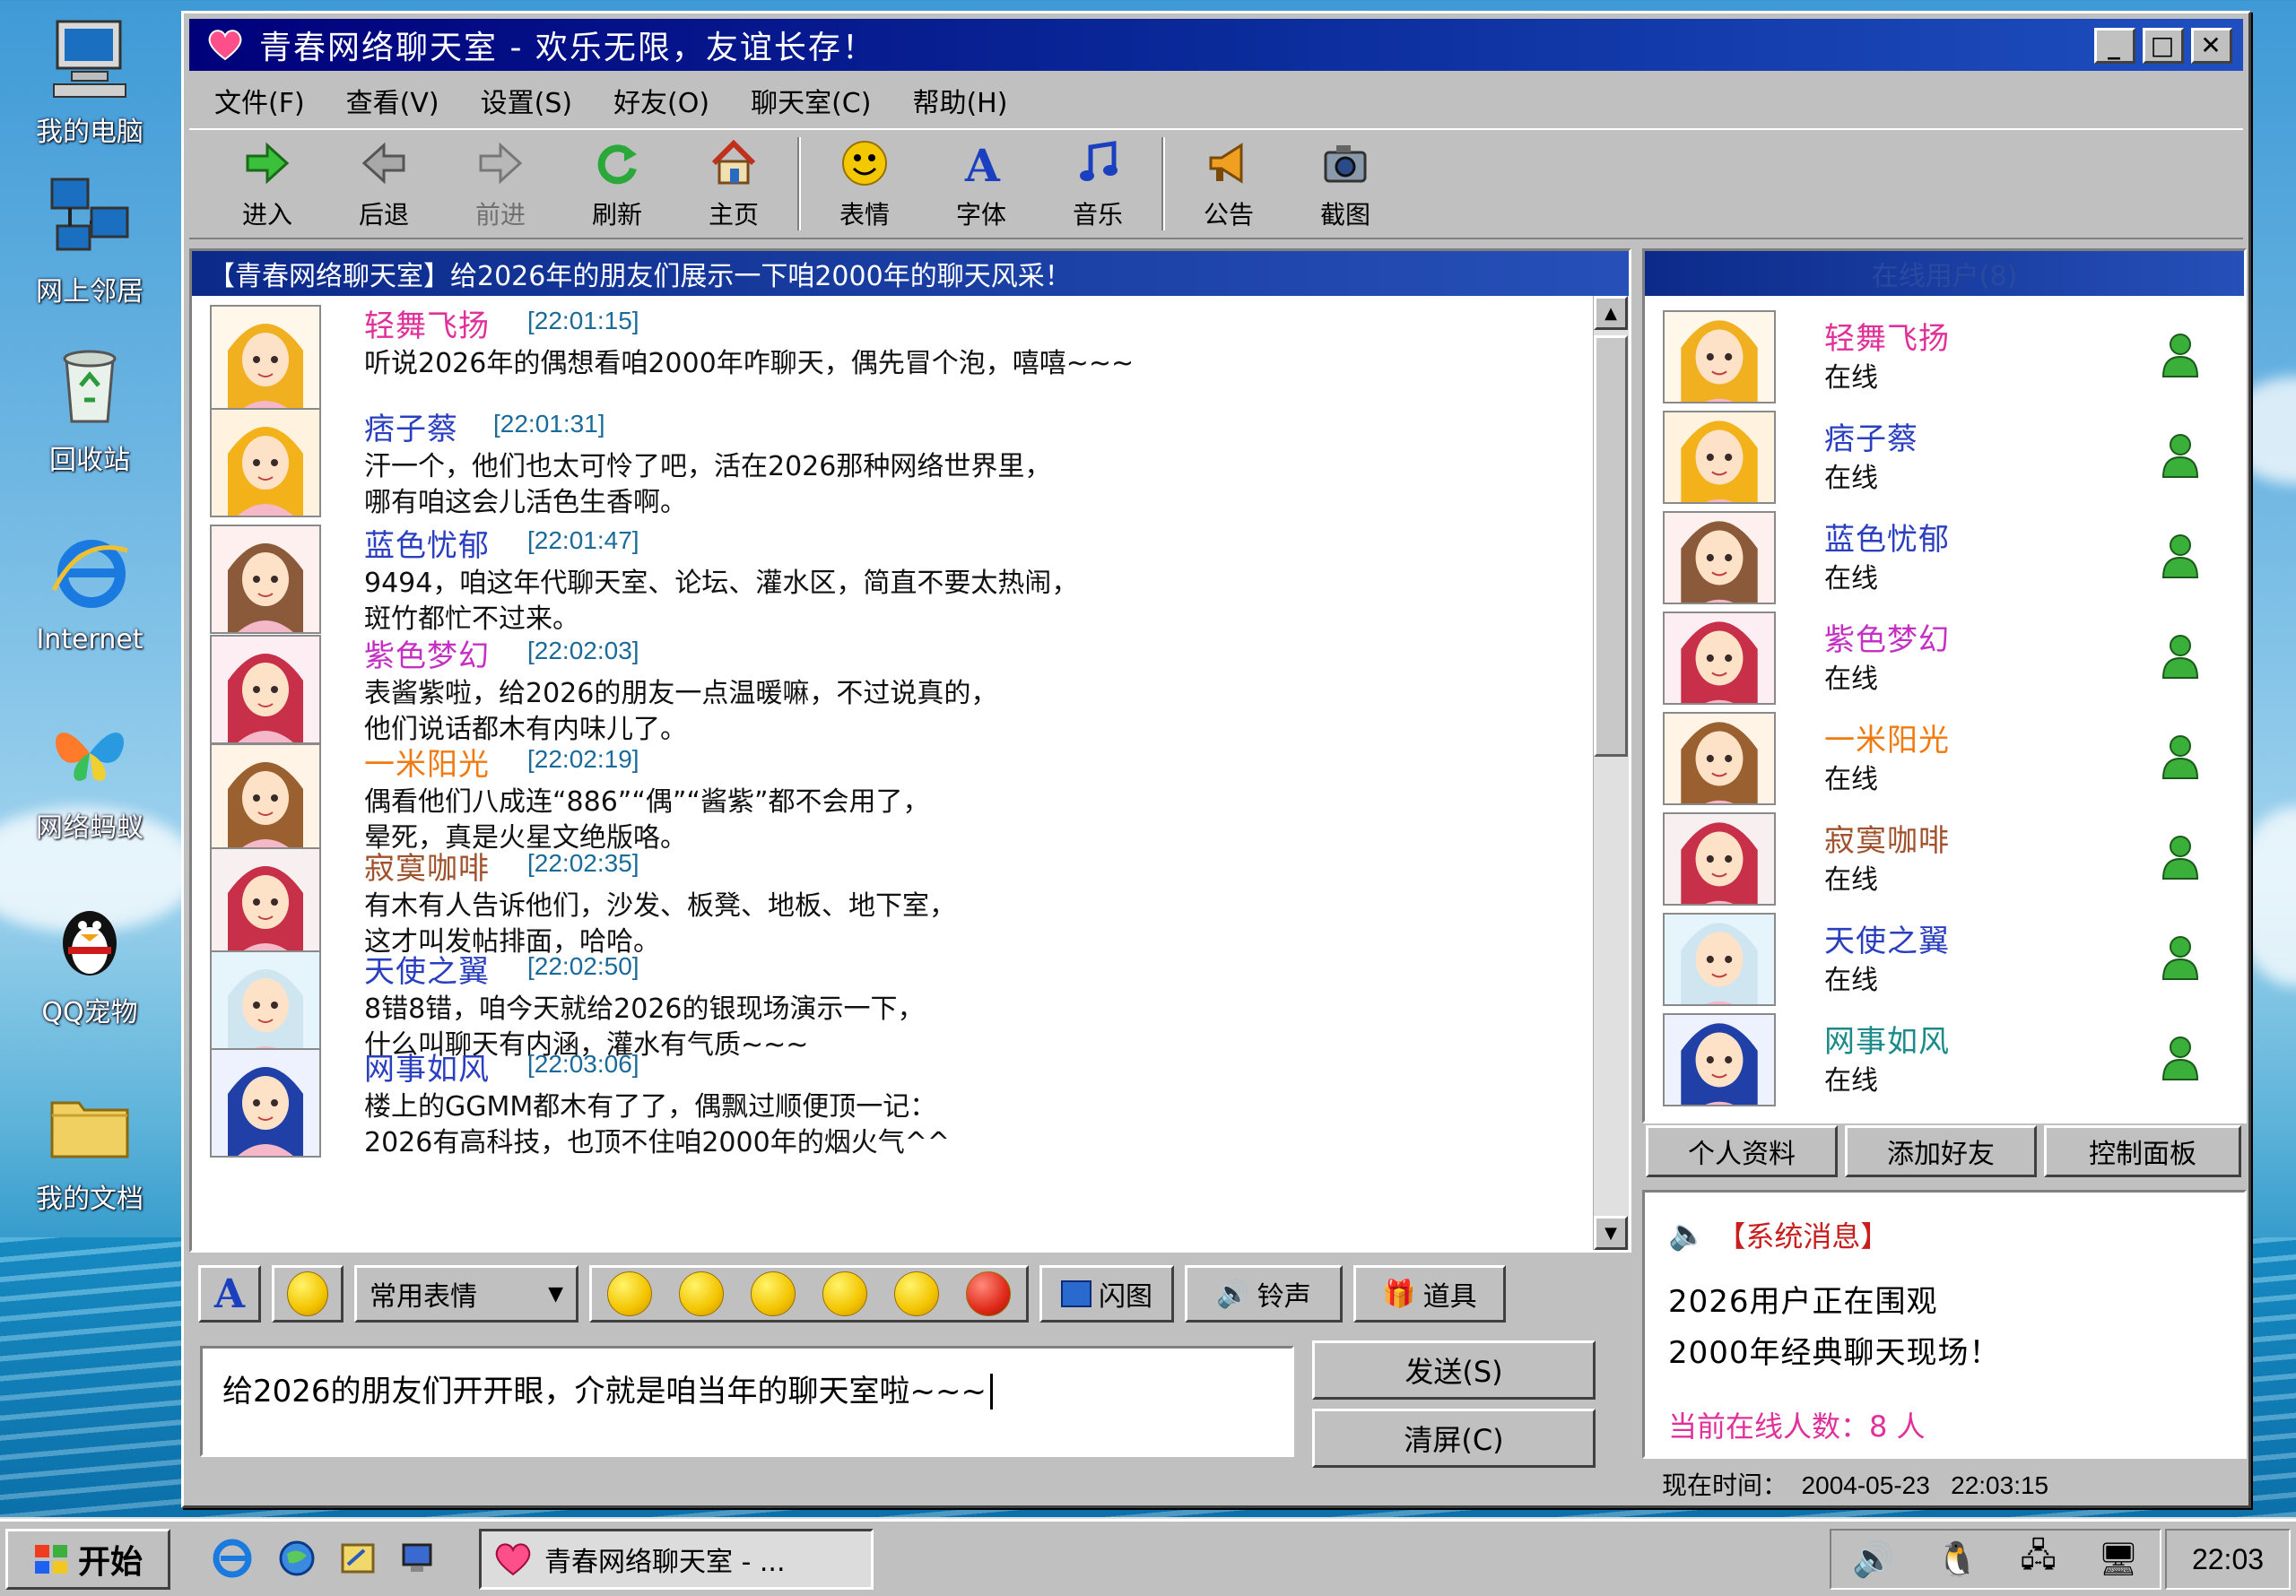  Describe the element at coordinates (583, 320) in the screenshot. I see `message-time: [22:01:15]` at that location.